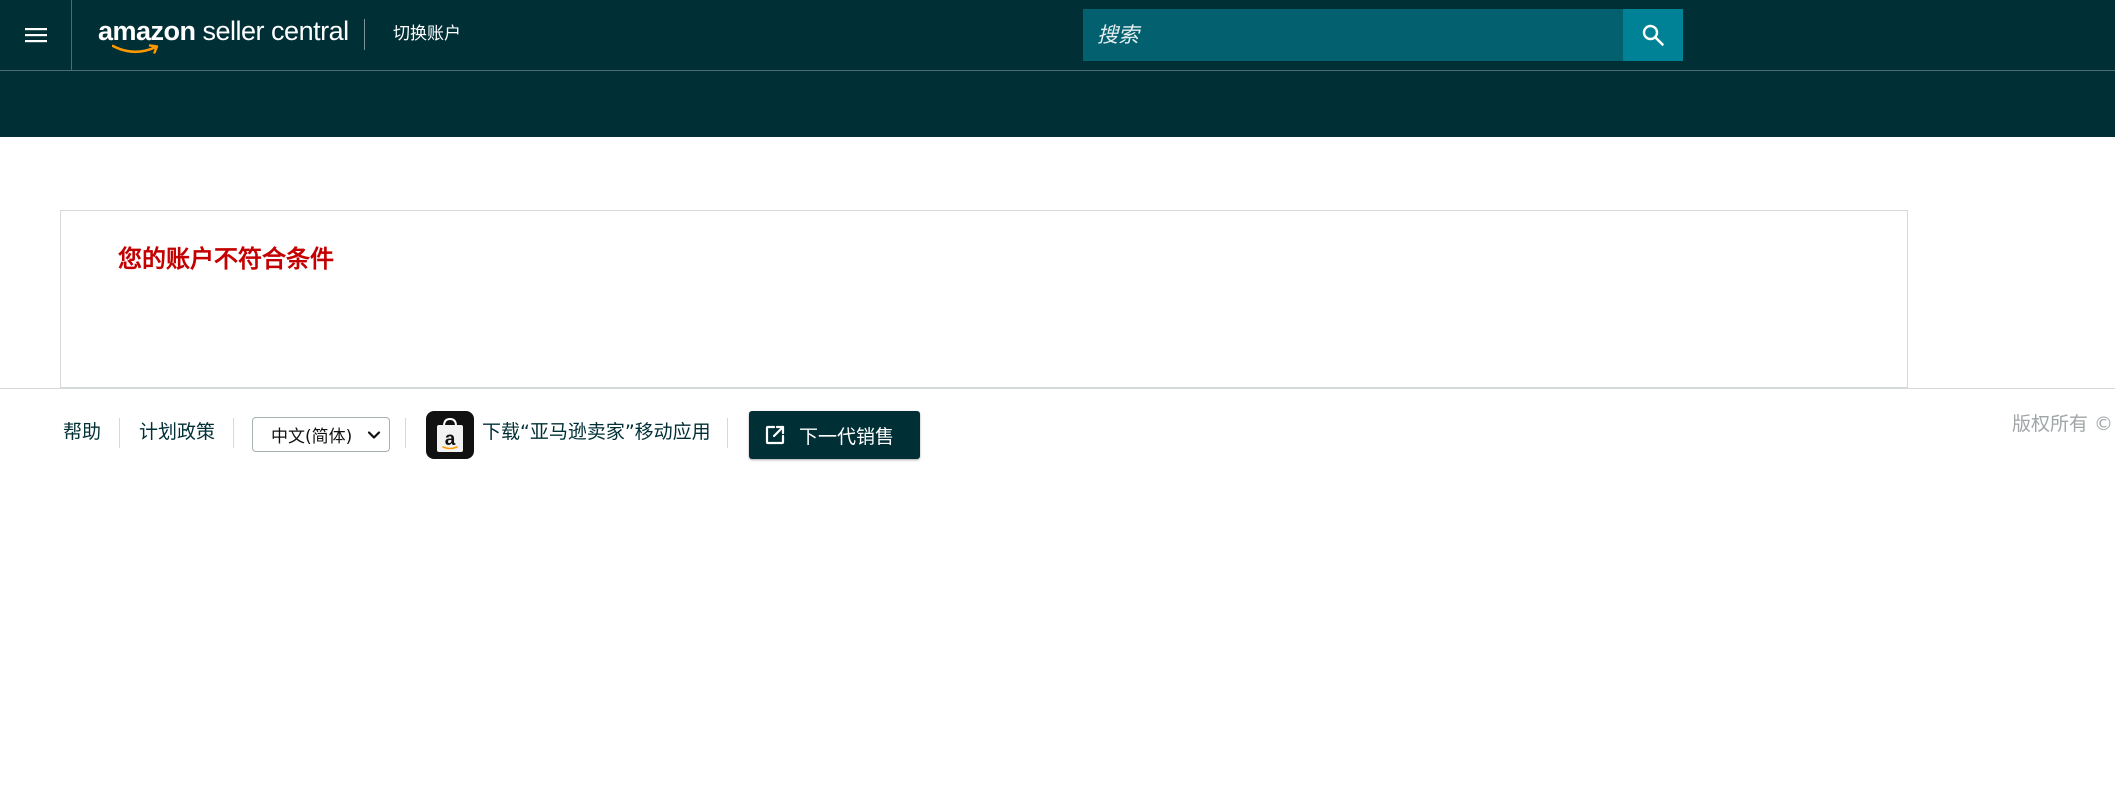  What do you see at coordinates (364, 34) in the screenshot?
I see `header-divider` at bounding box center [364, 34].